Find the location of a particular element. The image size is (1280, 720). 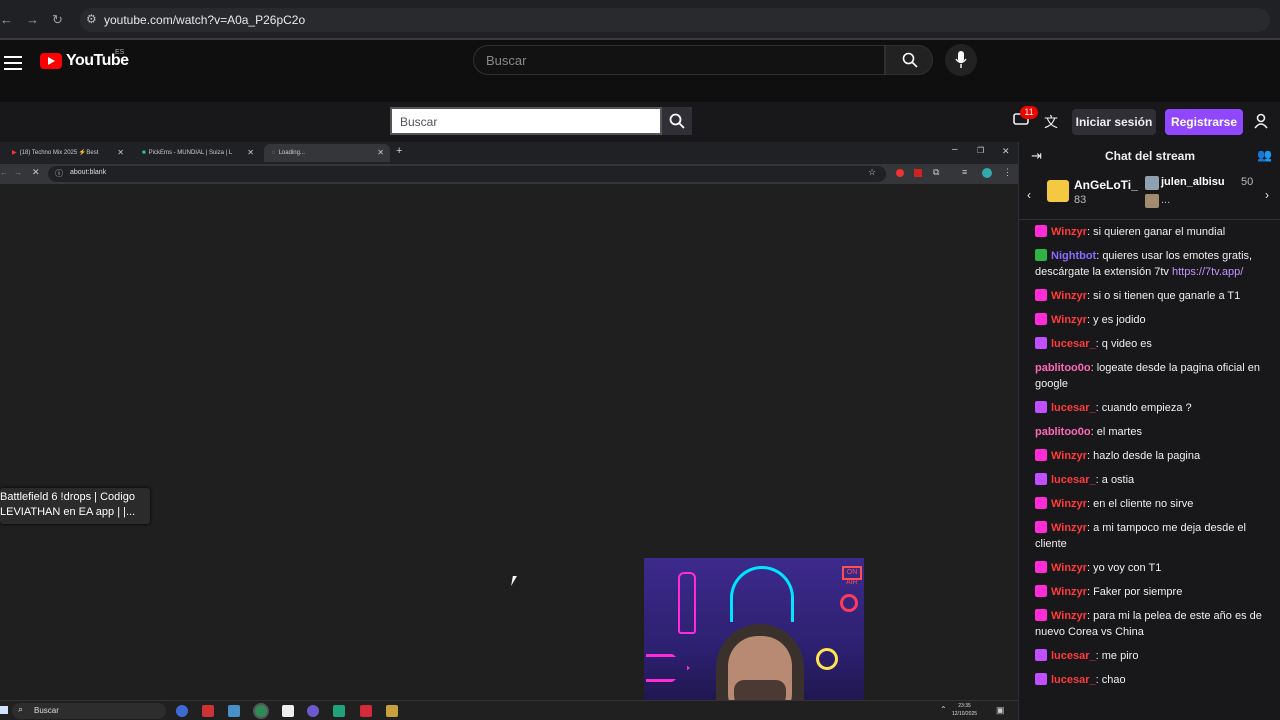

chevron-right-icon: › is located at coordinates (1267, 195).